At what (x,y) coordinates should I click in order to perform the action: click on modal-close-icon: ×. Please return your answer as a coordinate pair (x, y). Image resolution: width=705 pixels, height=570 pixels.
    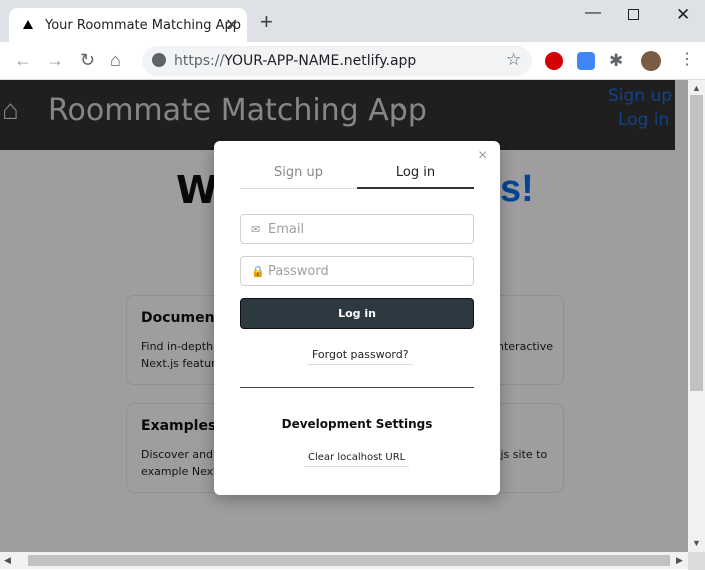
    Looking at the image, I should click on (482, 156).